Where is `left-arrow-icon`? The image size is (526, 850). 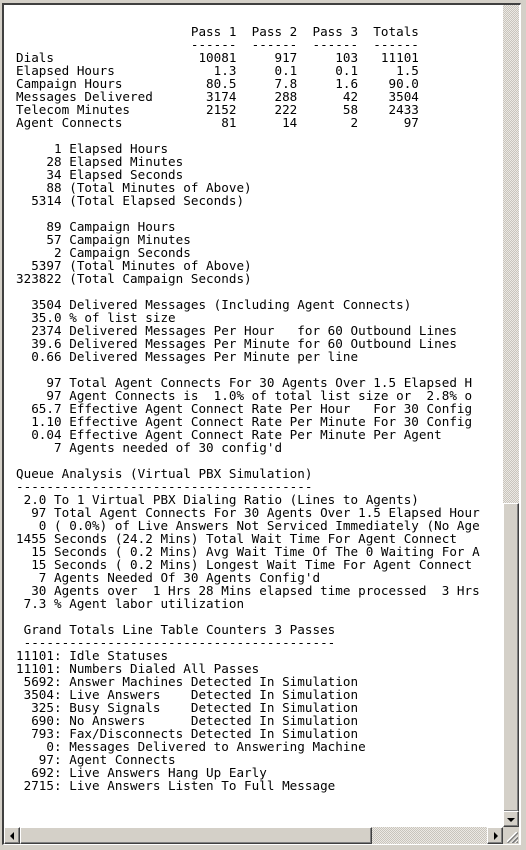
left-arrow-icon is located at coordinates (12, 836).